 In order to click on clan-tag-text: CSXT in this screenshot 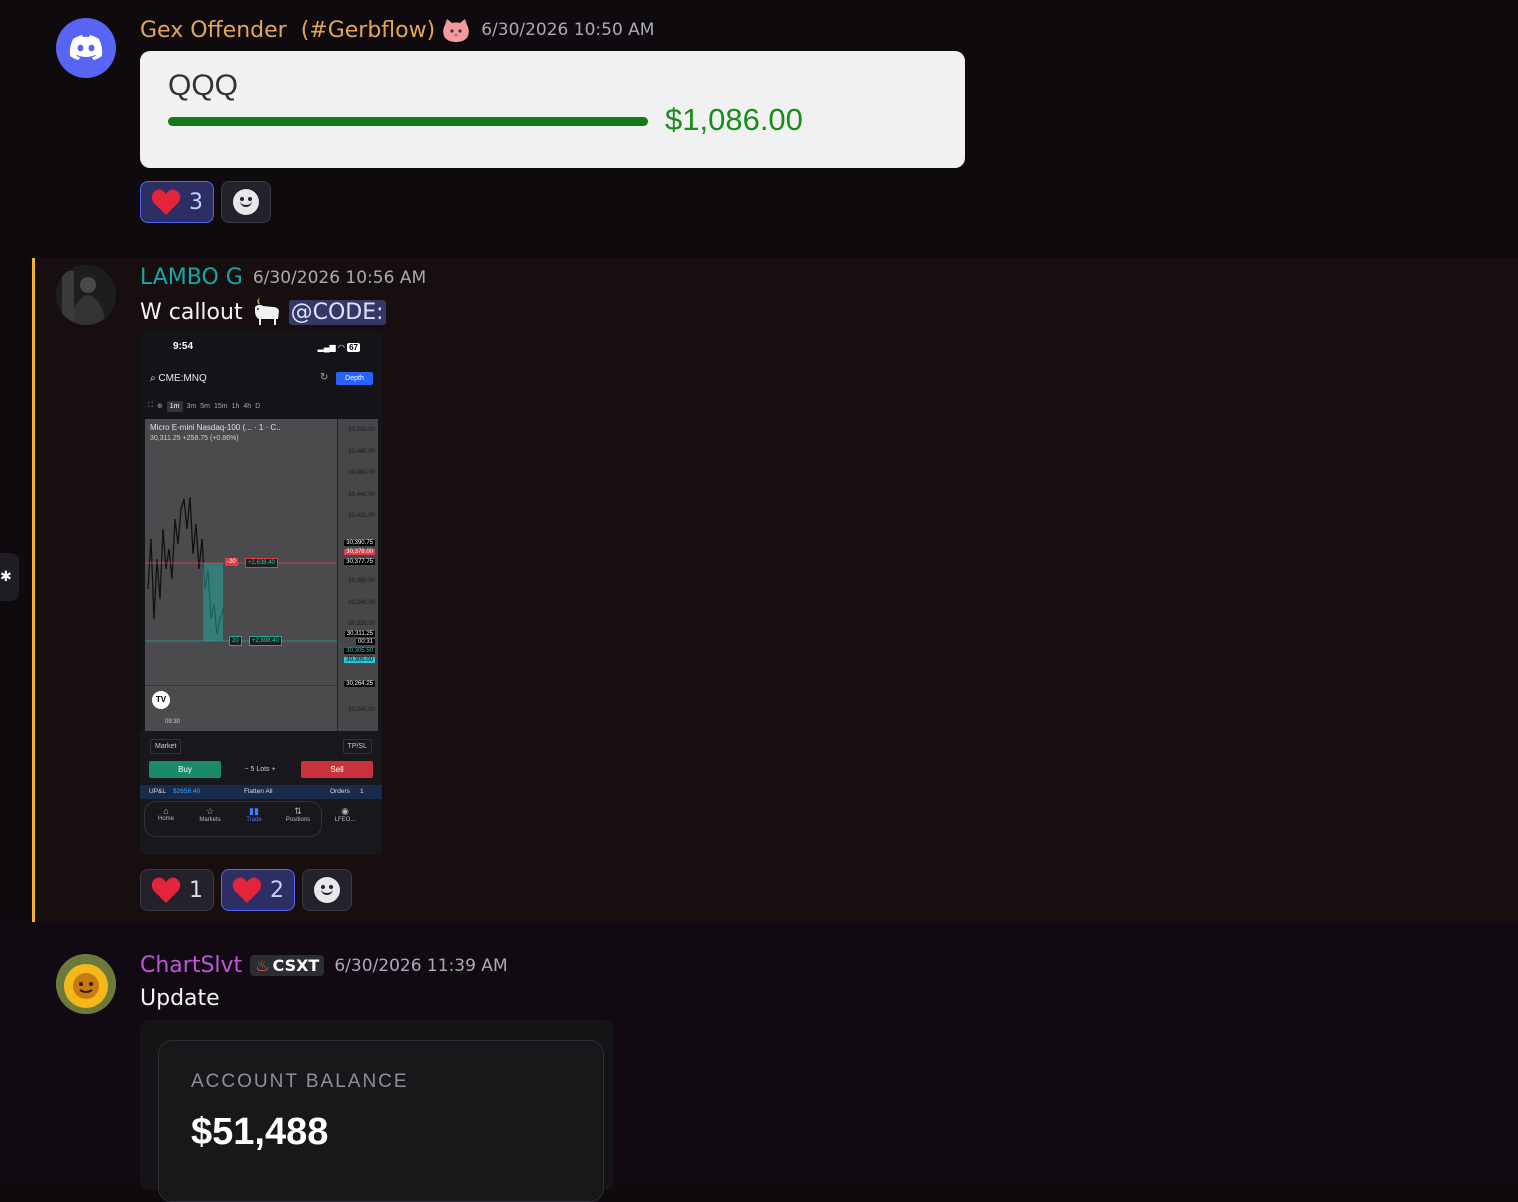, I will do `click(296, 965)`.